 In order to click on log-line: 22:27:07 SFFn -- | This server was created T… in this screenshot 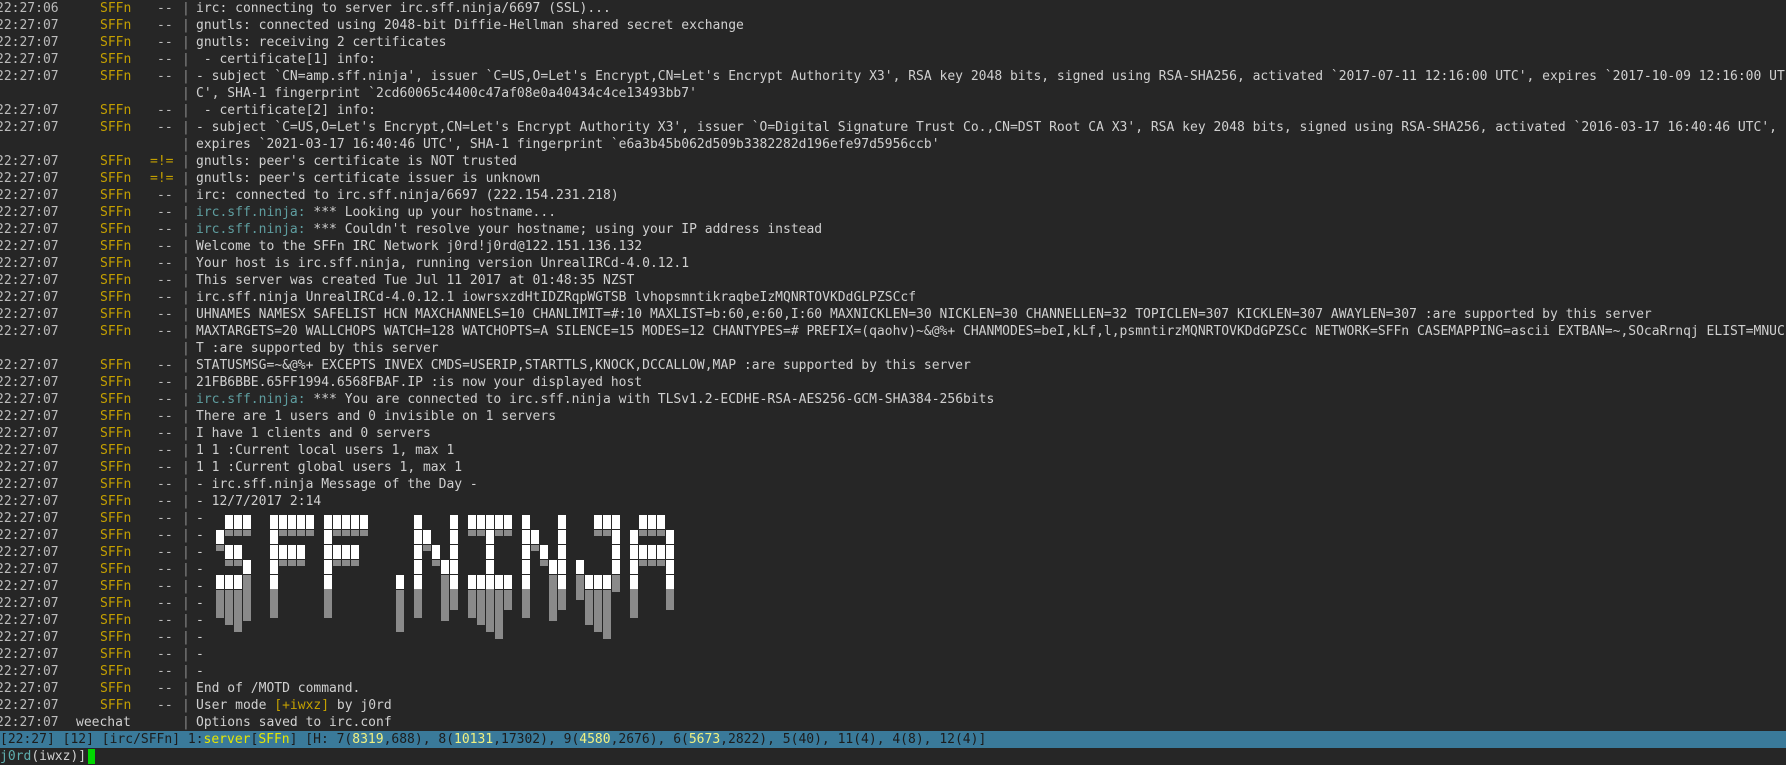, I will do `click(893, 280)`.